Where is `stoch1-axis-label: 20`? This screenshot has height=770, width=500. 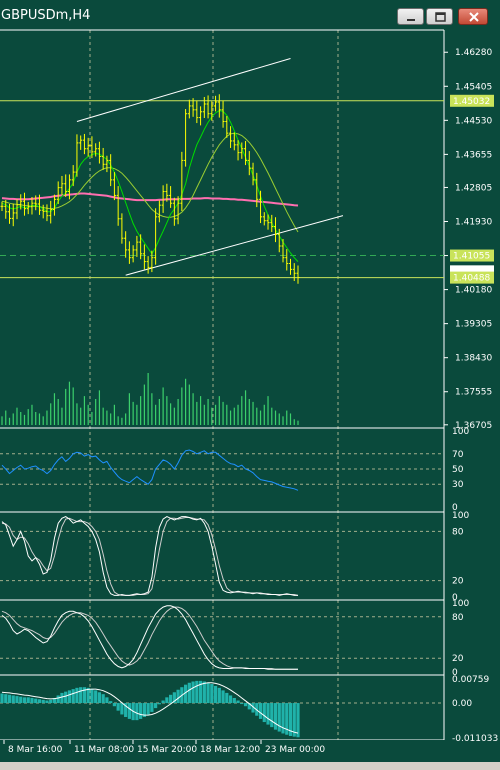 stoch1-axis-label: 20 is located at coordinates (458, 582).